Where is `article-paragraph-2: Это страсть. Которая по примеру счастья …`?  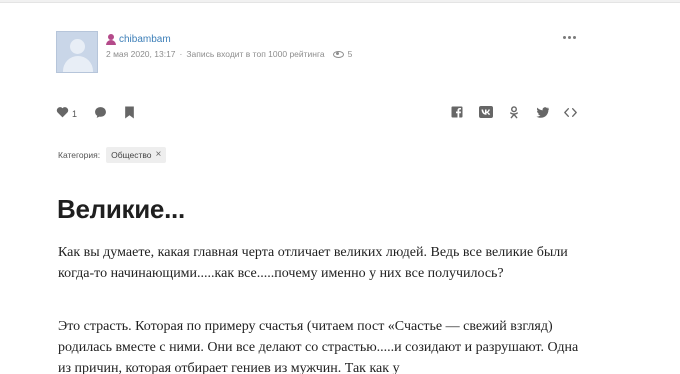 article-paragraph-2: Это страсть. Которая по примеру счастья … is located at coordinates (318, 346).